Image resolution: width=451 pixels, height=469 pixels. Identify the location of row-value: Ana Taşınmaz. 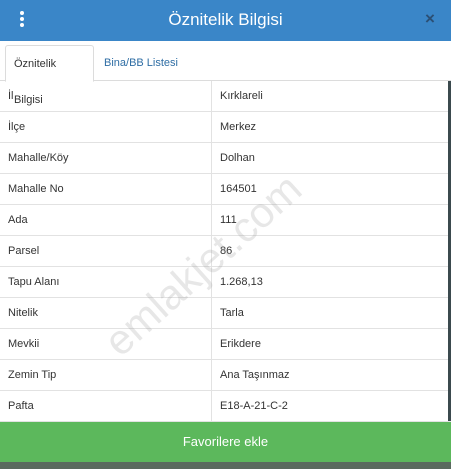
(330, 375).